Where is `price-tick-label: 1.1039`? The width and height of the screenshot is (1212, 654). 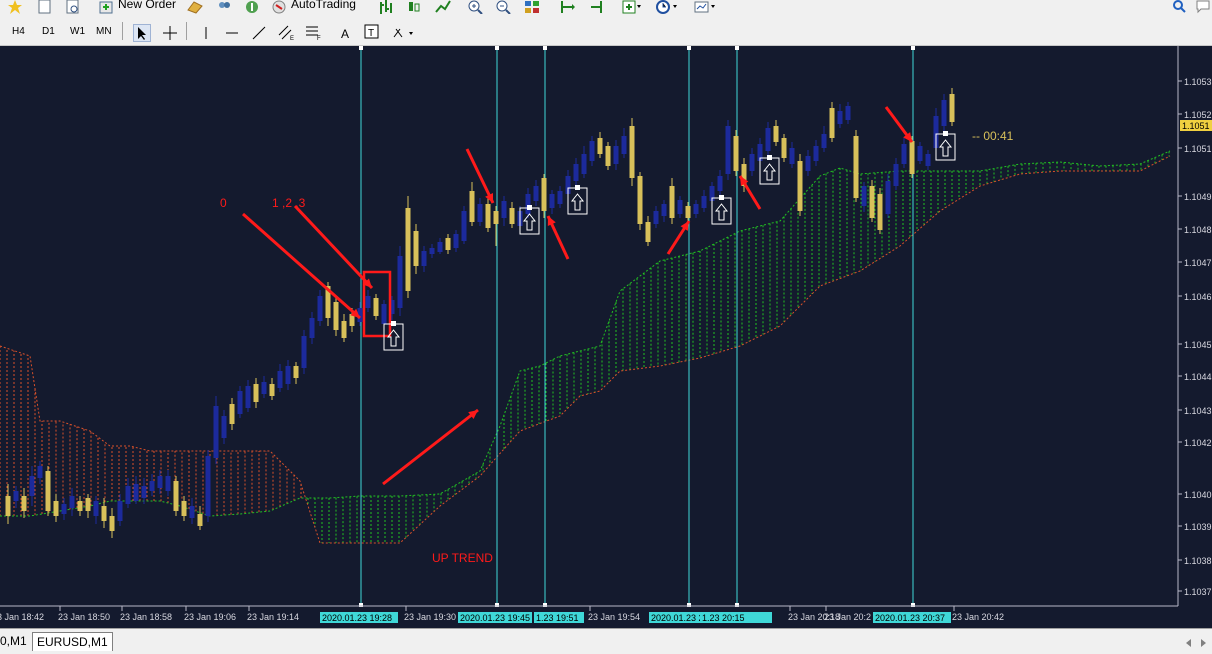
price-tick-label: 1.1039 is located at coordinates (1198, 527).